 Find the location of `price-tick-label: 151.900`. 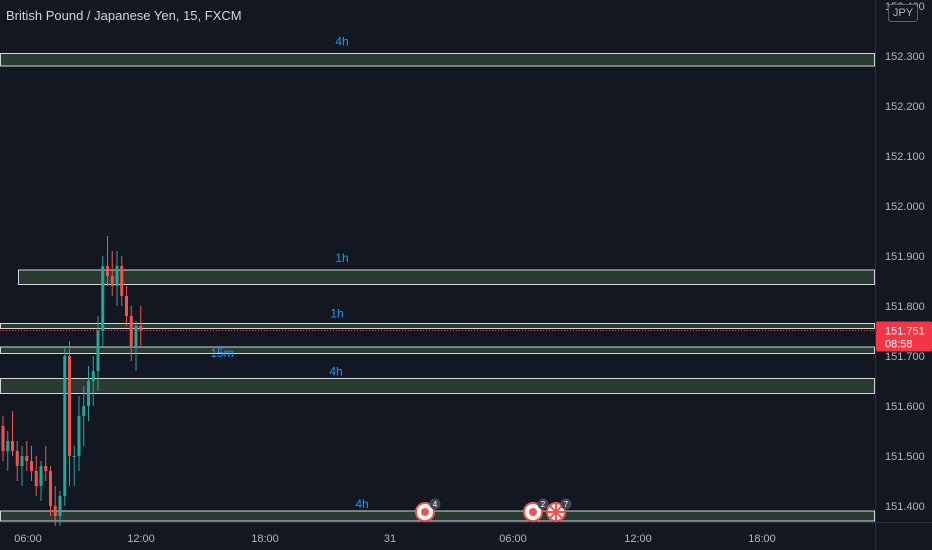

price-tick-label: 151.900 is located at coordinates (905, 257).